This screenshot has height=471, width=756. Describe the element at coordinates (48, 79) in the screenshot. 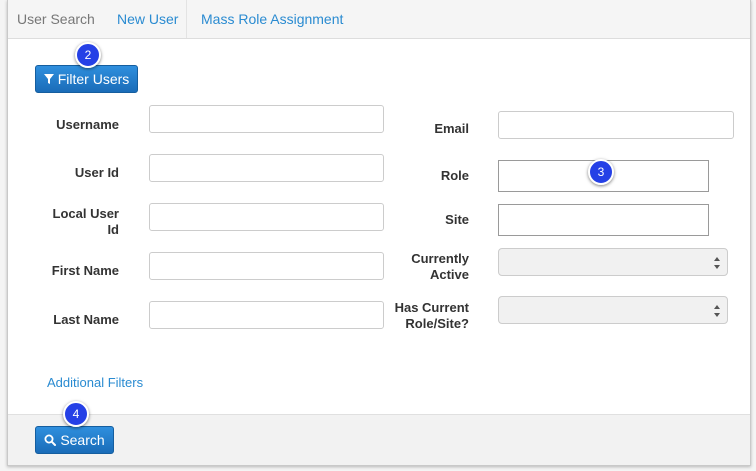

I see `filter-icon` at that location.